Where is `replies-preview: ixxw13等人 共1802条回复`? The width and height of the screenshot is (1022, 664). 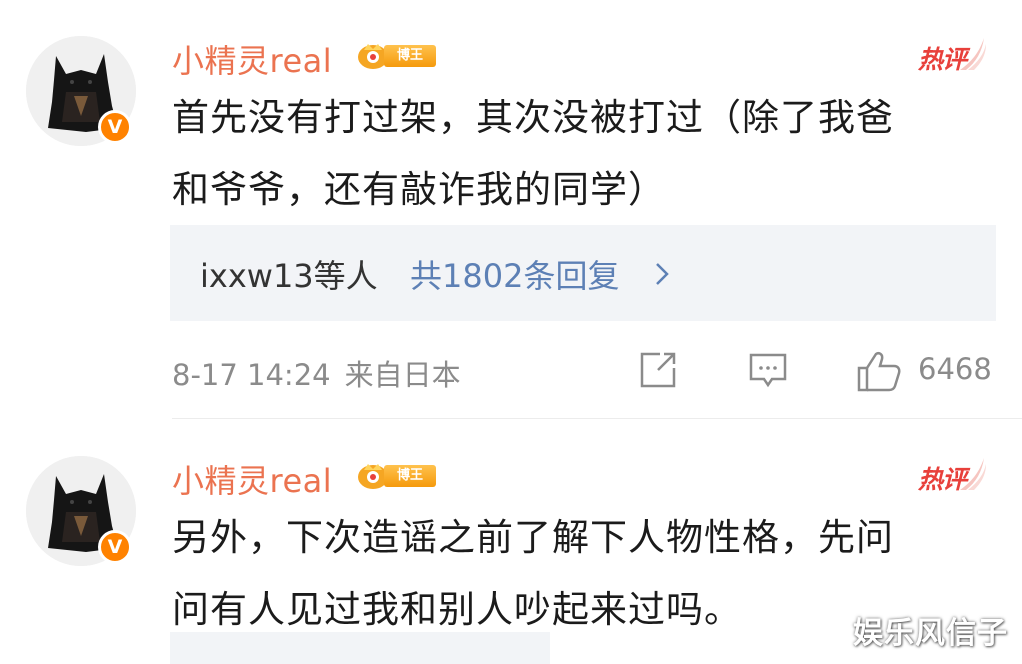
replies-preview: ixxw13等人 共1802条回复 is located at coordinates (583, 273).